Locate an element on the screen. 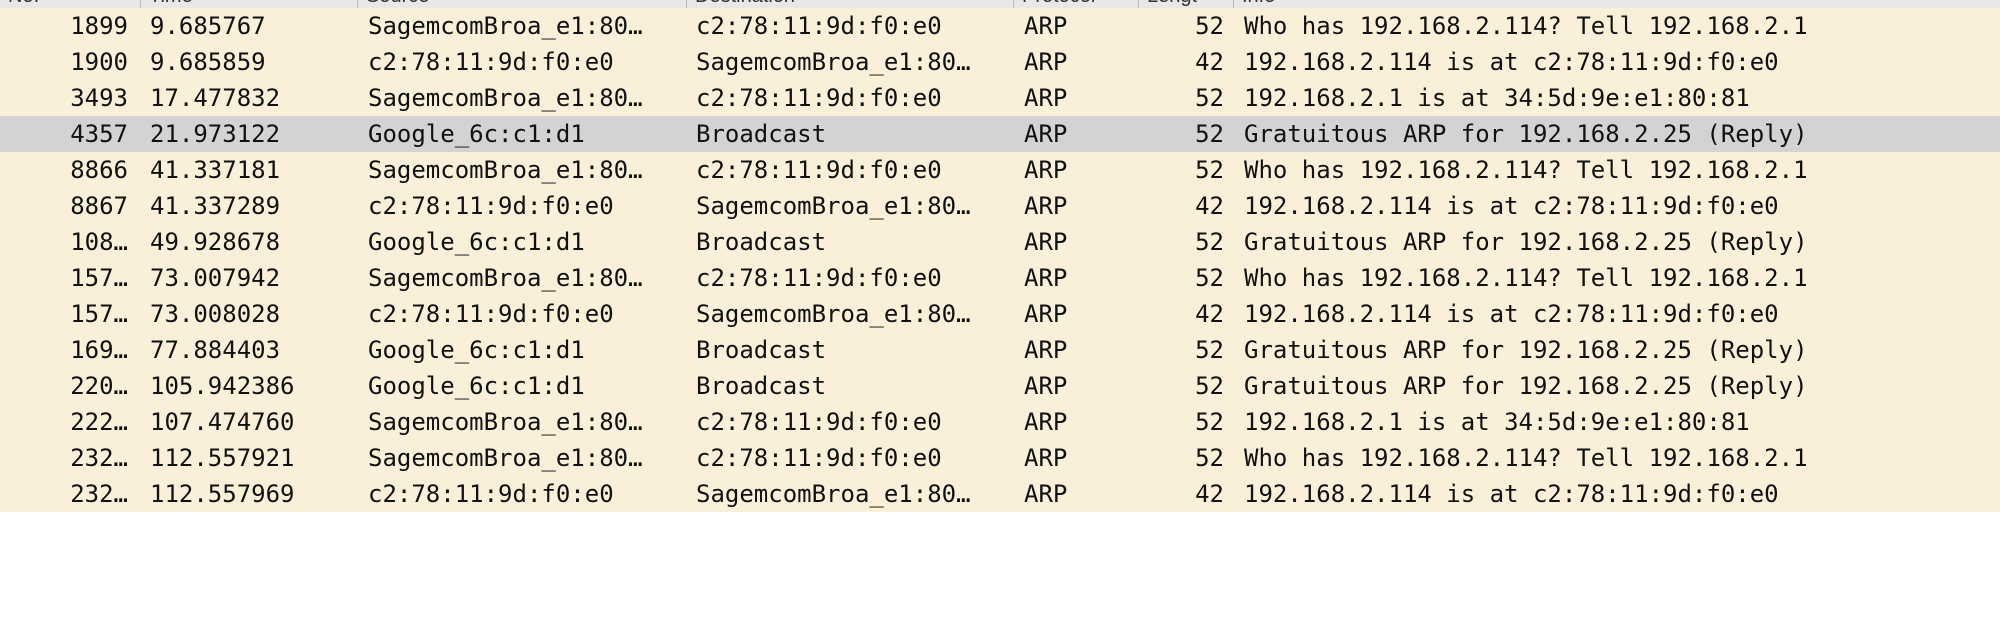 This screenshot has height=632, width=2000. packet-time: 77.884403 is located at coordinates (215, 350).